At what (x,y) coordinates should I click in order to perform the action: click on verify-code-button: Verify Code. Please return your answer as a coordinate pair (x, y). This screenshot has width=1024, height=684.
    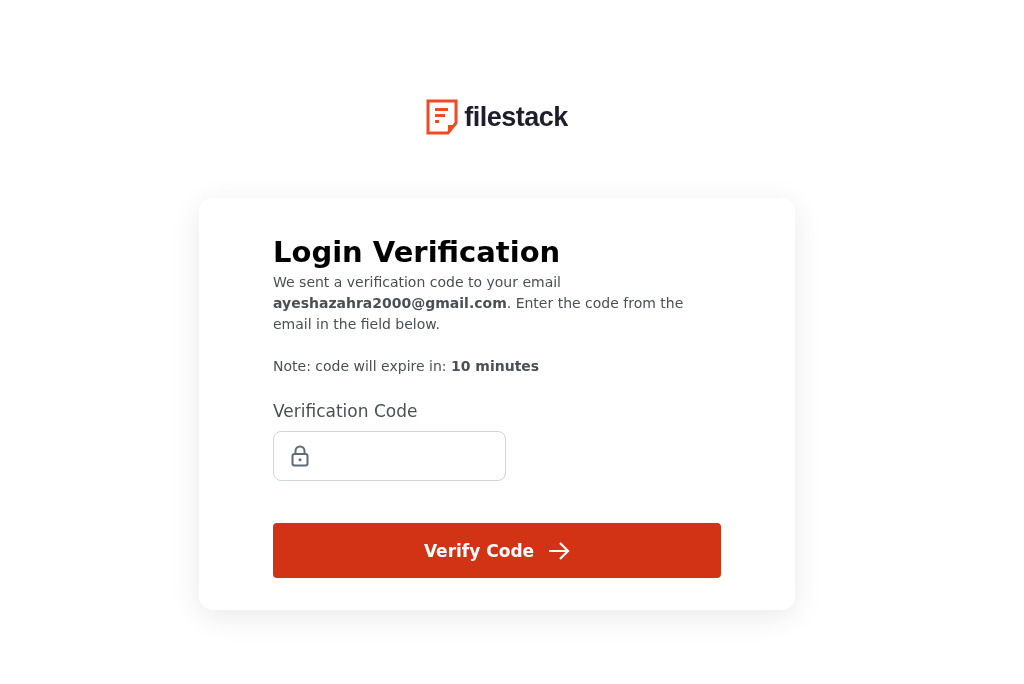
    Looking at the image, I should click on (497, 550).